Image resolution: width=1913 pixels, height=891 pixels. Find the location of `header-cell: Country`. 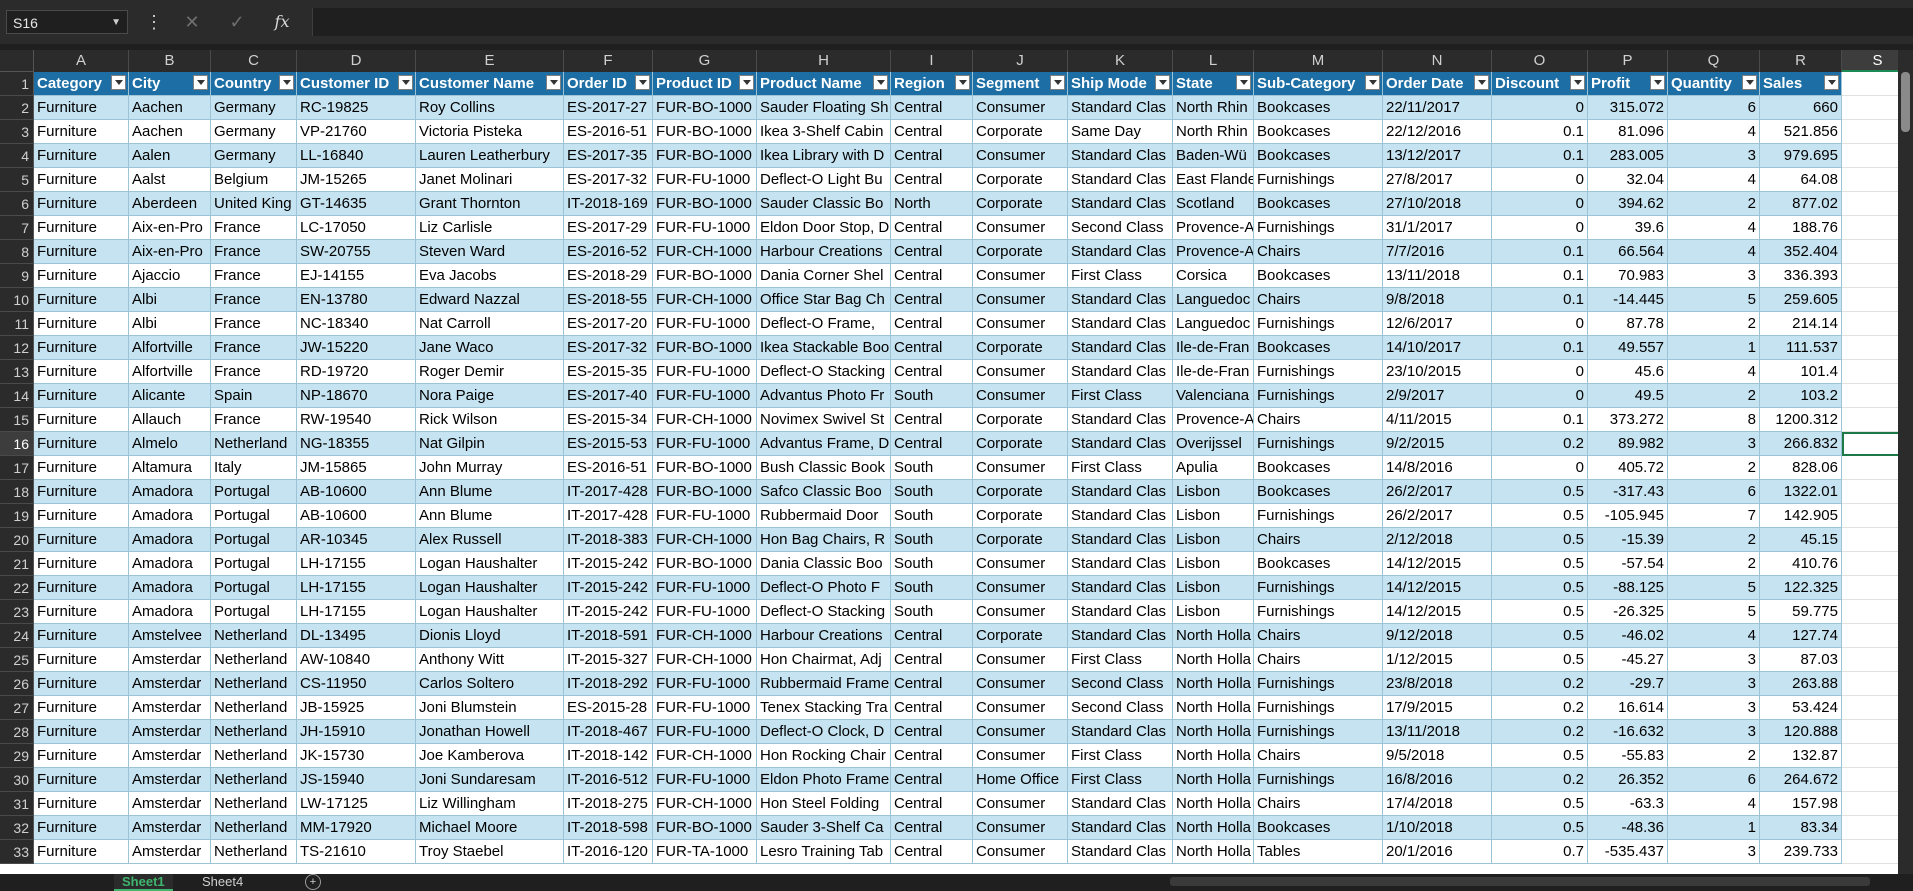

header-cell: Country is located at coordinates (254, 84).